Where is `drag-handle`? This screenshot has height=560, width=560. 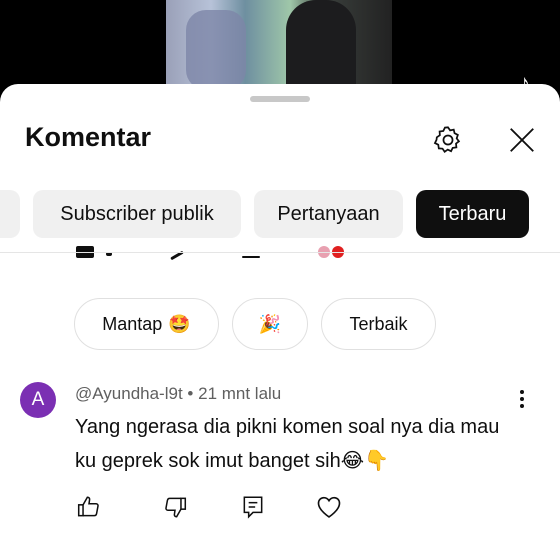
drag-handle is located at coordinates (280, 99).